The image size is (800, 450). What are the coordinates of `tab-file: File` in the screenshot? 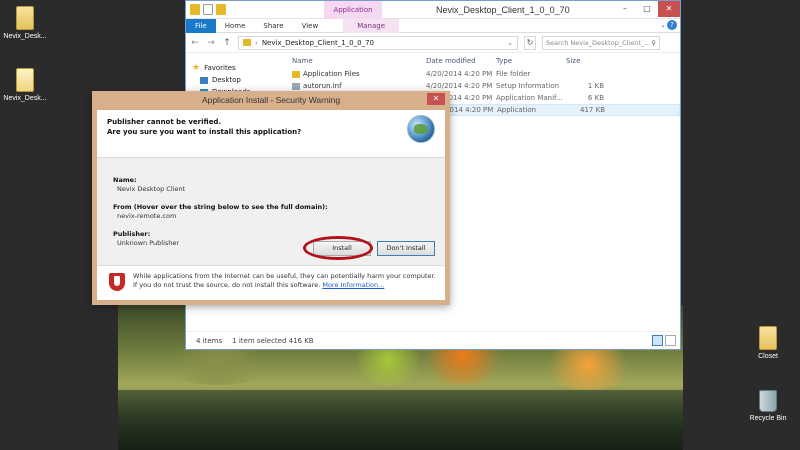 It's located at (201, 25).